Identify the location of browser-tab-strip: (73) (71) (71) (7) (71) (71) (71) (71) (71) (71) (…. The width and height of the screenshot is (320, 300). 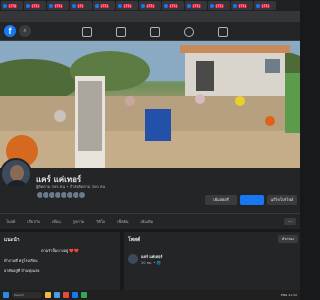
(150, 5).